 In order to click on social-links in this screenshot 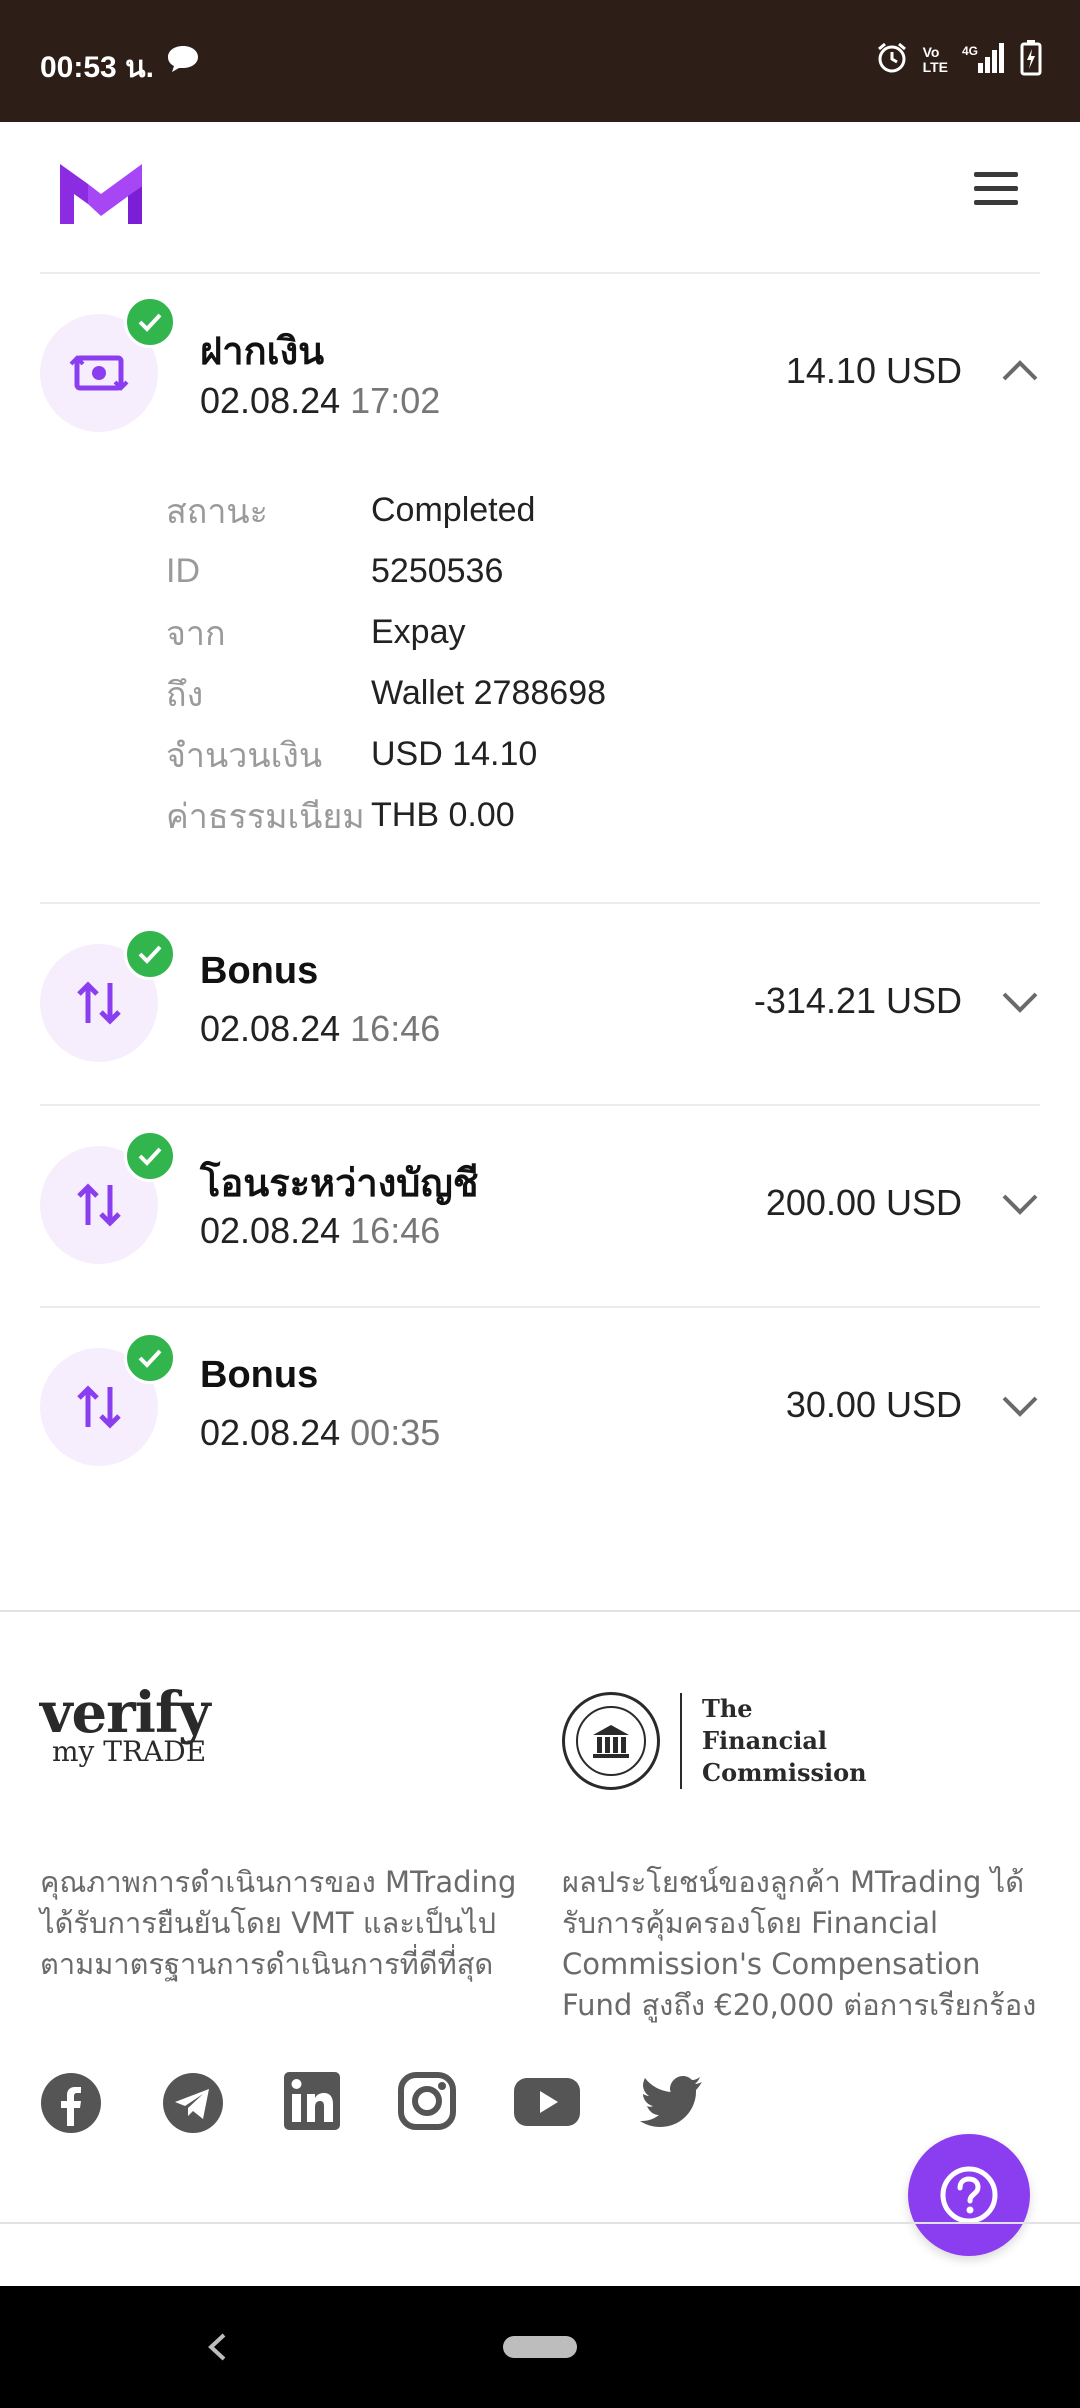, I will do `click(390, 2104)`.